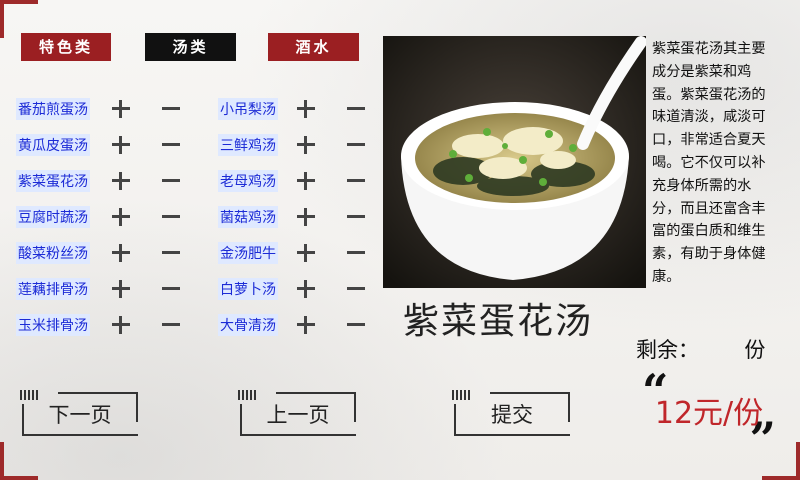  Describe the element at coordinates (248, 181) in the screenshot. I see `menu-item-right-3: 老母鸡汤` at that location.